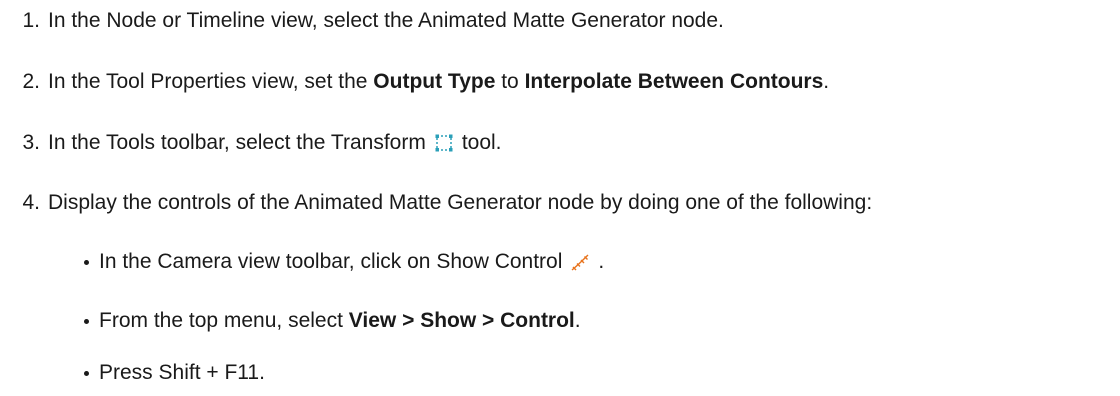 The image size is (1120, 396). Describe the element at coordinates (31, 81) in the screenshot. I see `step-number: 2.` at that location.